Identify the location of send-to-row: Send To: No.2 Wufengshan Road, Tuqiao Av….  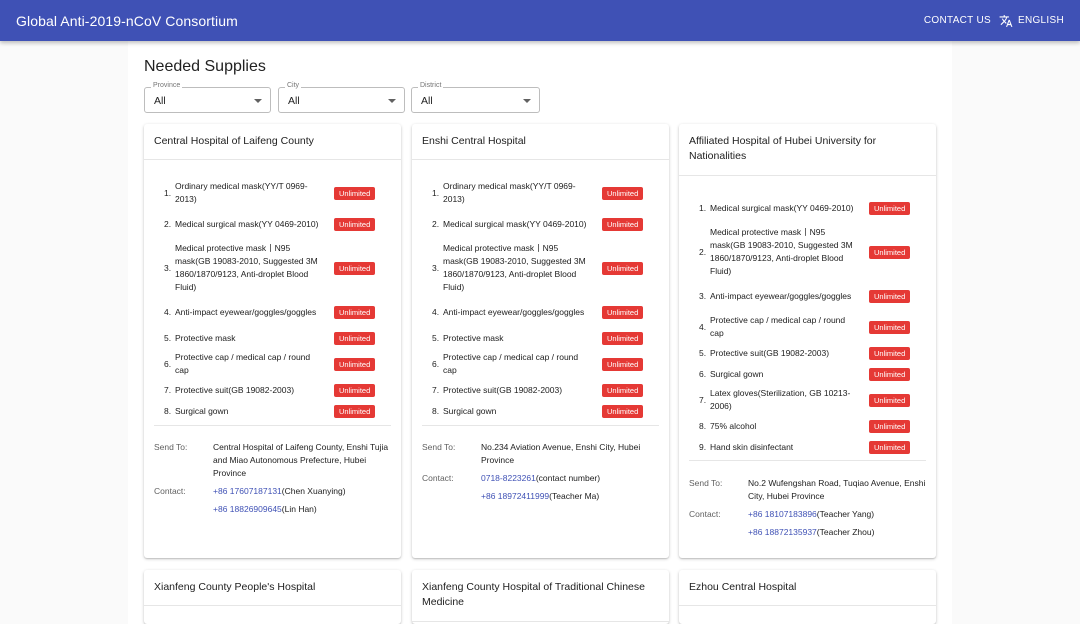
(807, 490).